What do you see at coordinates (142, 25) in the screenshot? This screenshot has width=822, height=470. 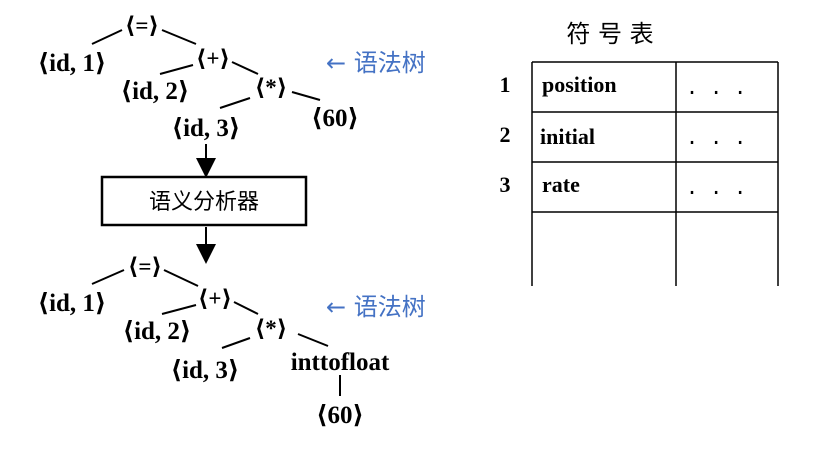 I see `node-assign: ⟨=⟩` at bounding box center [142, 25].